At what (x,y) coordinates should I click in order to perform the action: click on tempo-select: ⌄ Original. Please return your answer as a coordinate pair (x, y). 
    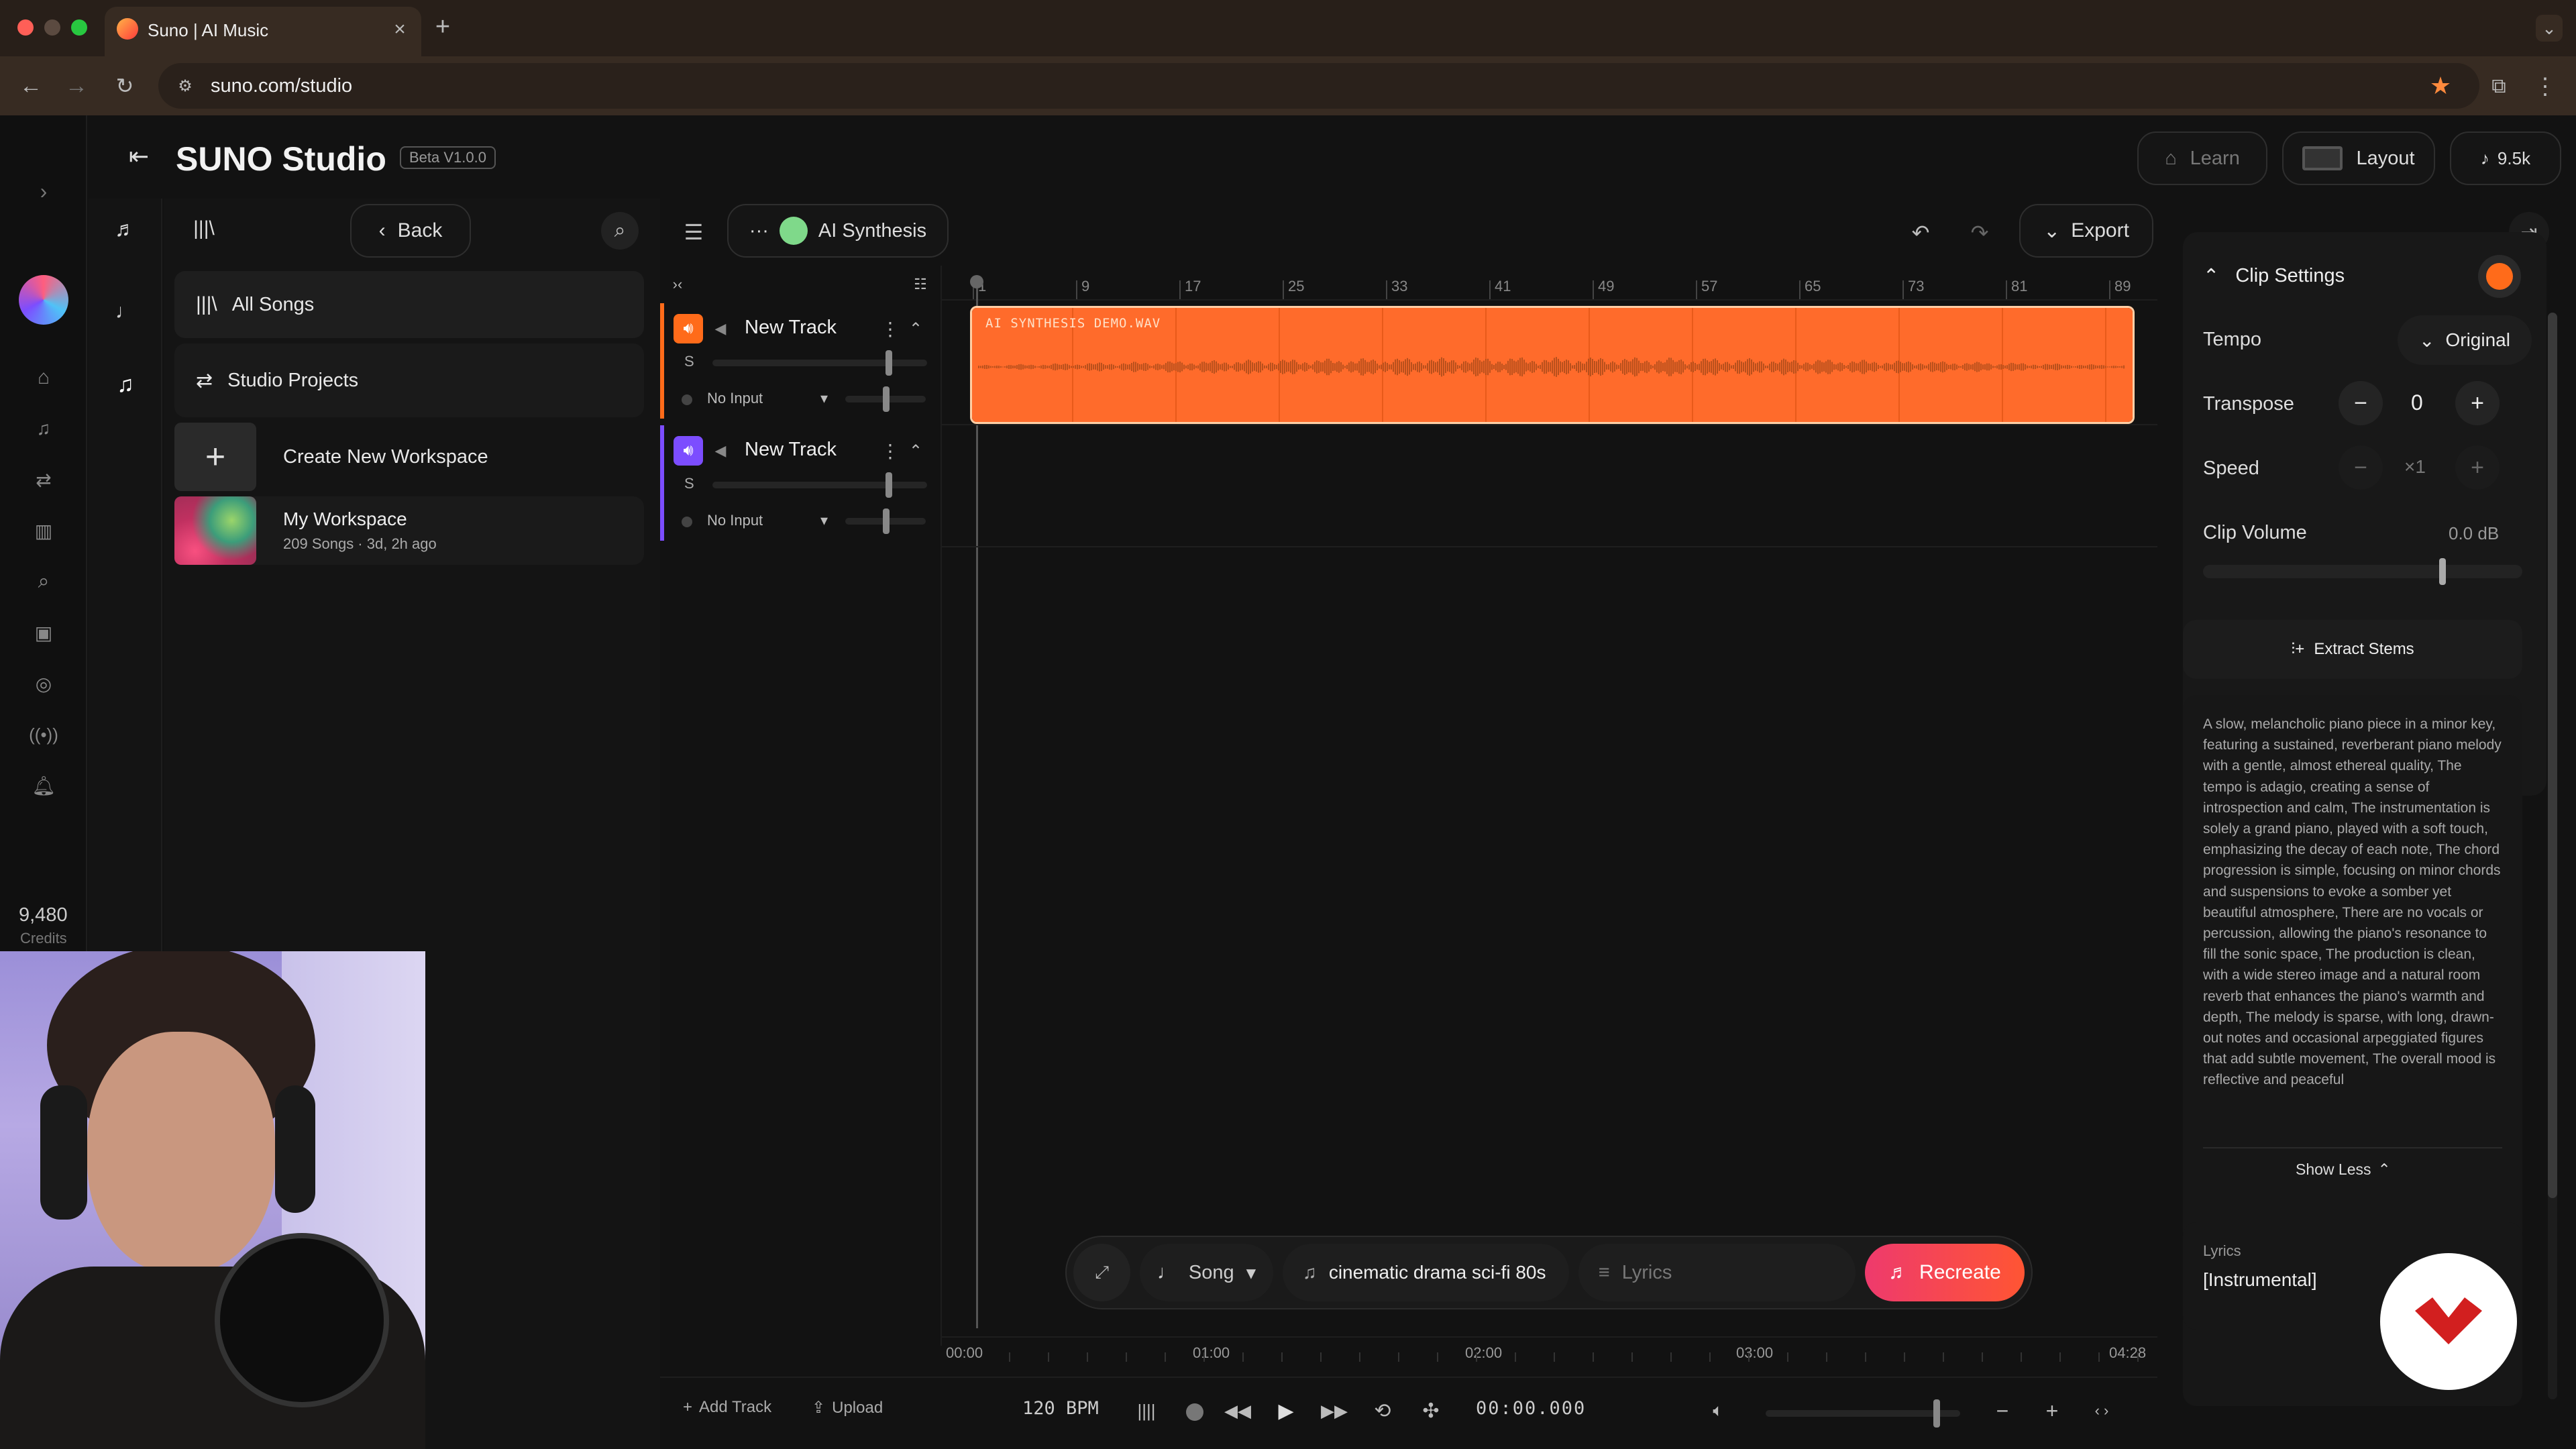
    Looking at the image, I should click on (2465, 340).